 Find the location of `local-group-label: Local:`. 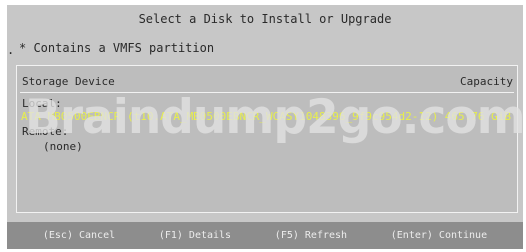

local-group-label: Local: is located at coordinates (42, 103).